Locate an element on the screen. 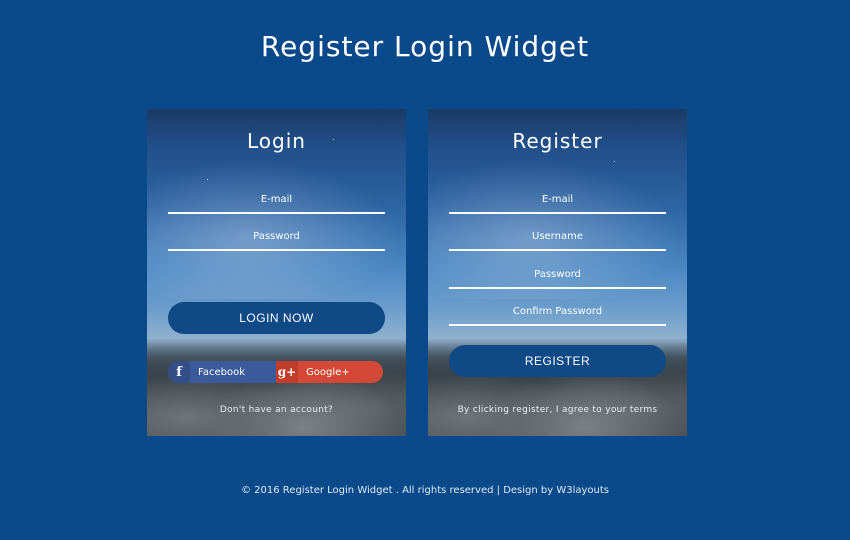 Image resolution: width=850 pixels, height=540 pixels. register-title: Register is located at coordinates (557, 141).